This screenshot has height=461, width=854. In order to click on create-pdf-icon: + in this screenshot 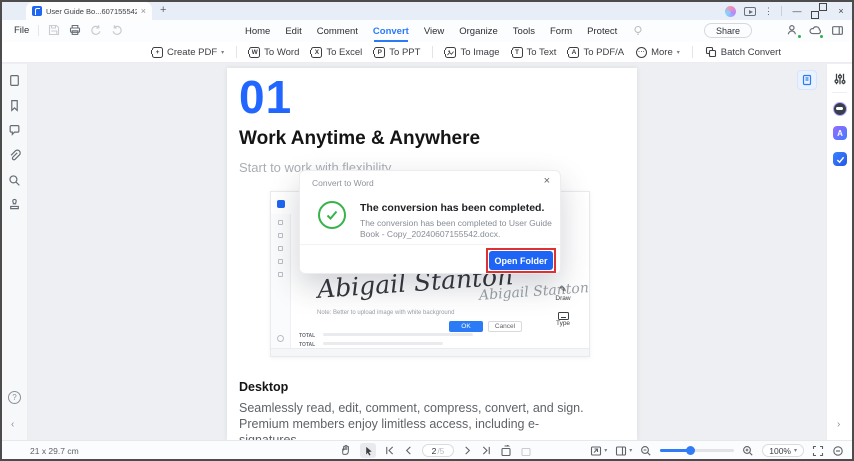, I will do `click(157, 52)`.